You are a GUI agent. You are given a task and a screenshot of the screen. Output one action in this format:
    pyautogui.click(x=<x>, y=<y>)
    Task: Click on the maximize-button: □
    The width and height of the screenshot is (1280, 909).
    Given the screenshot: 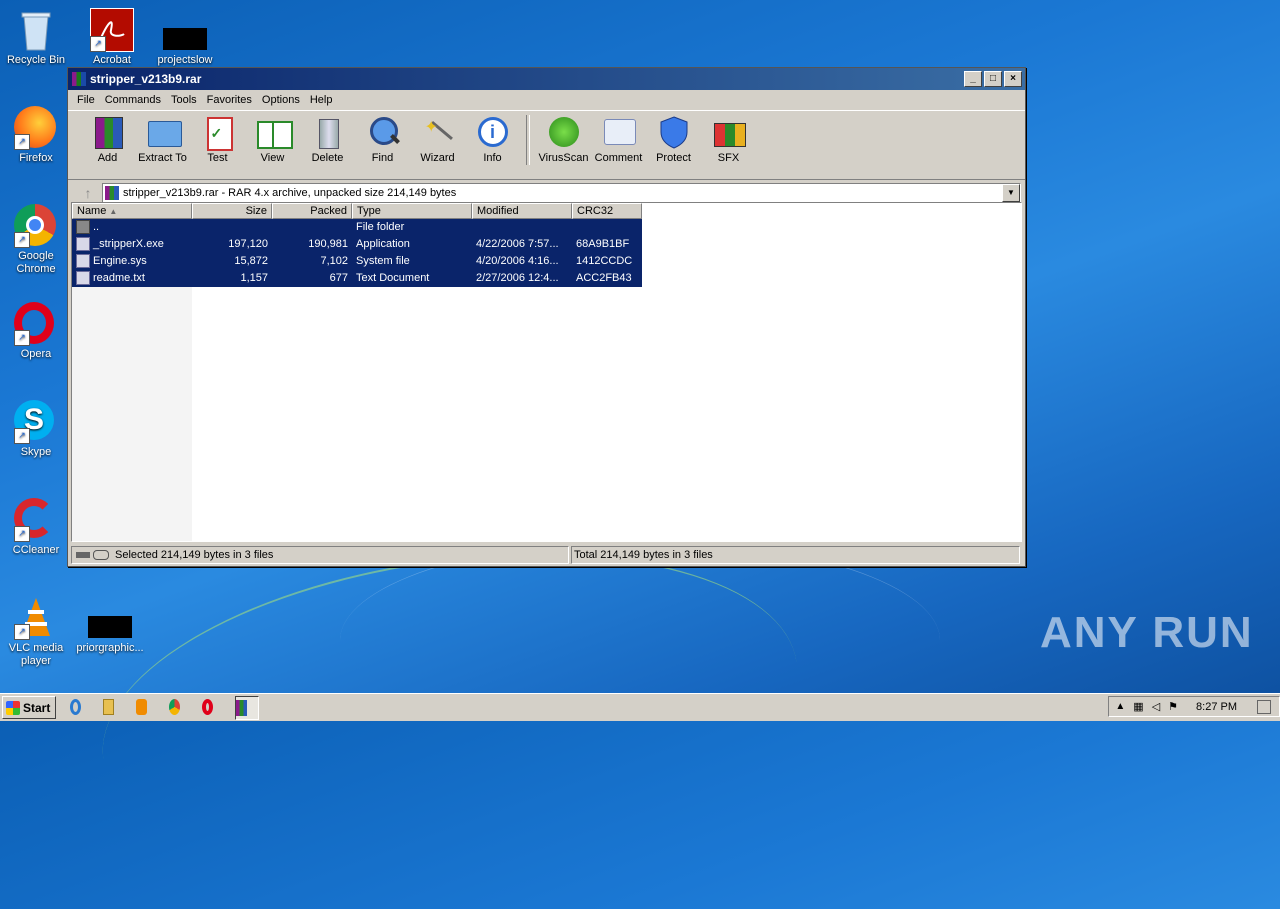 What is the action you would take?
    pyautogui.click(x=993, y=79)
    